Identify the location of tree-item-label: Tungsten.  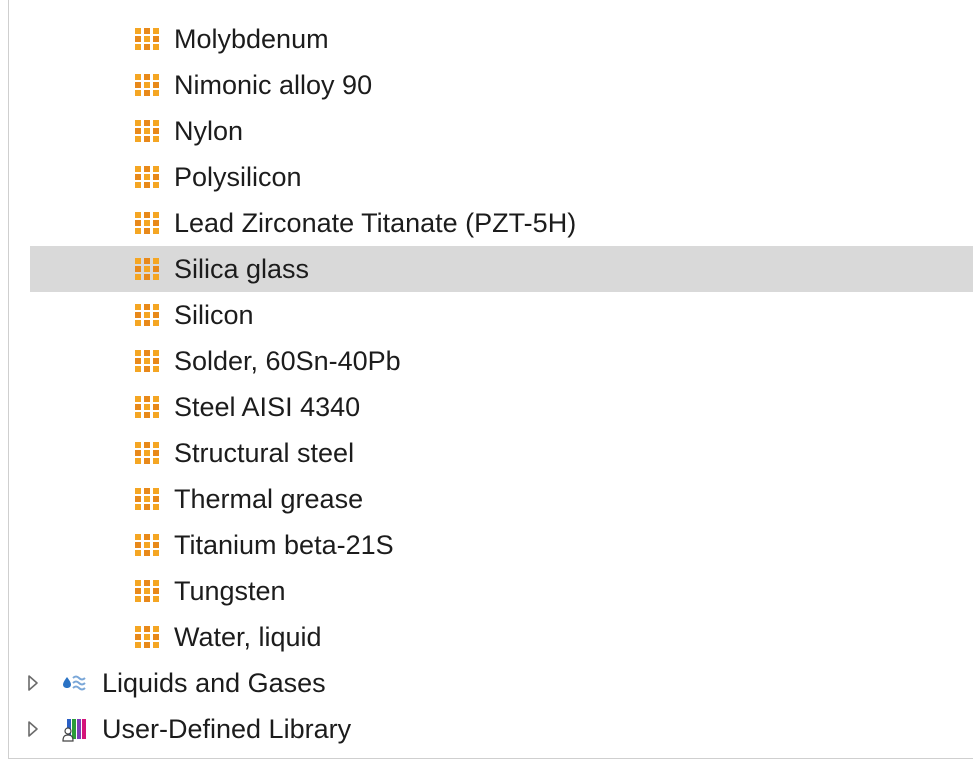
(230, 591).